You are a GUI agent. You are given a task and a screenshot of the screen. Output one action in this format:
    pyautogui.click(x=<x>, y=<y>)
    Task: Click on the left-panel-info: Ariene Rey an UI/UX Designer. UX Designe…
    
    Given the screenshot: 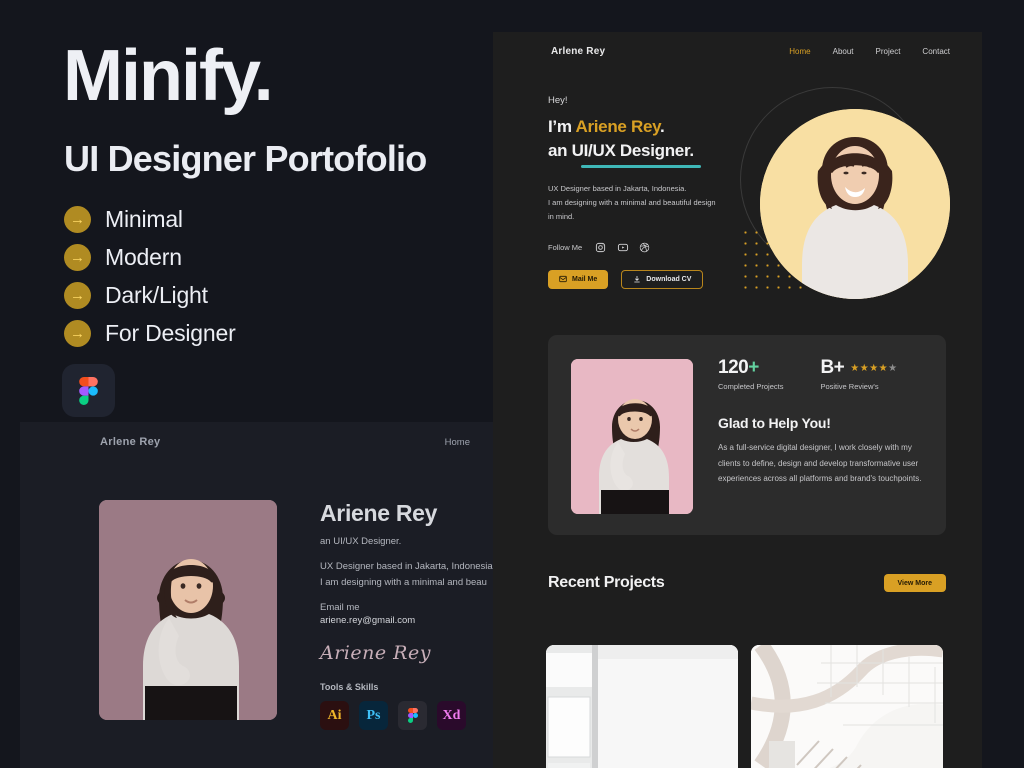 What is the action you would take?
    pyautogui.click(x=410, y=615)
    